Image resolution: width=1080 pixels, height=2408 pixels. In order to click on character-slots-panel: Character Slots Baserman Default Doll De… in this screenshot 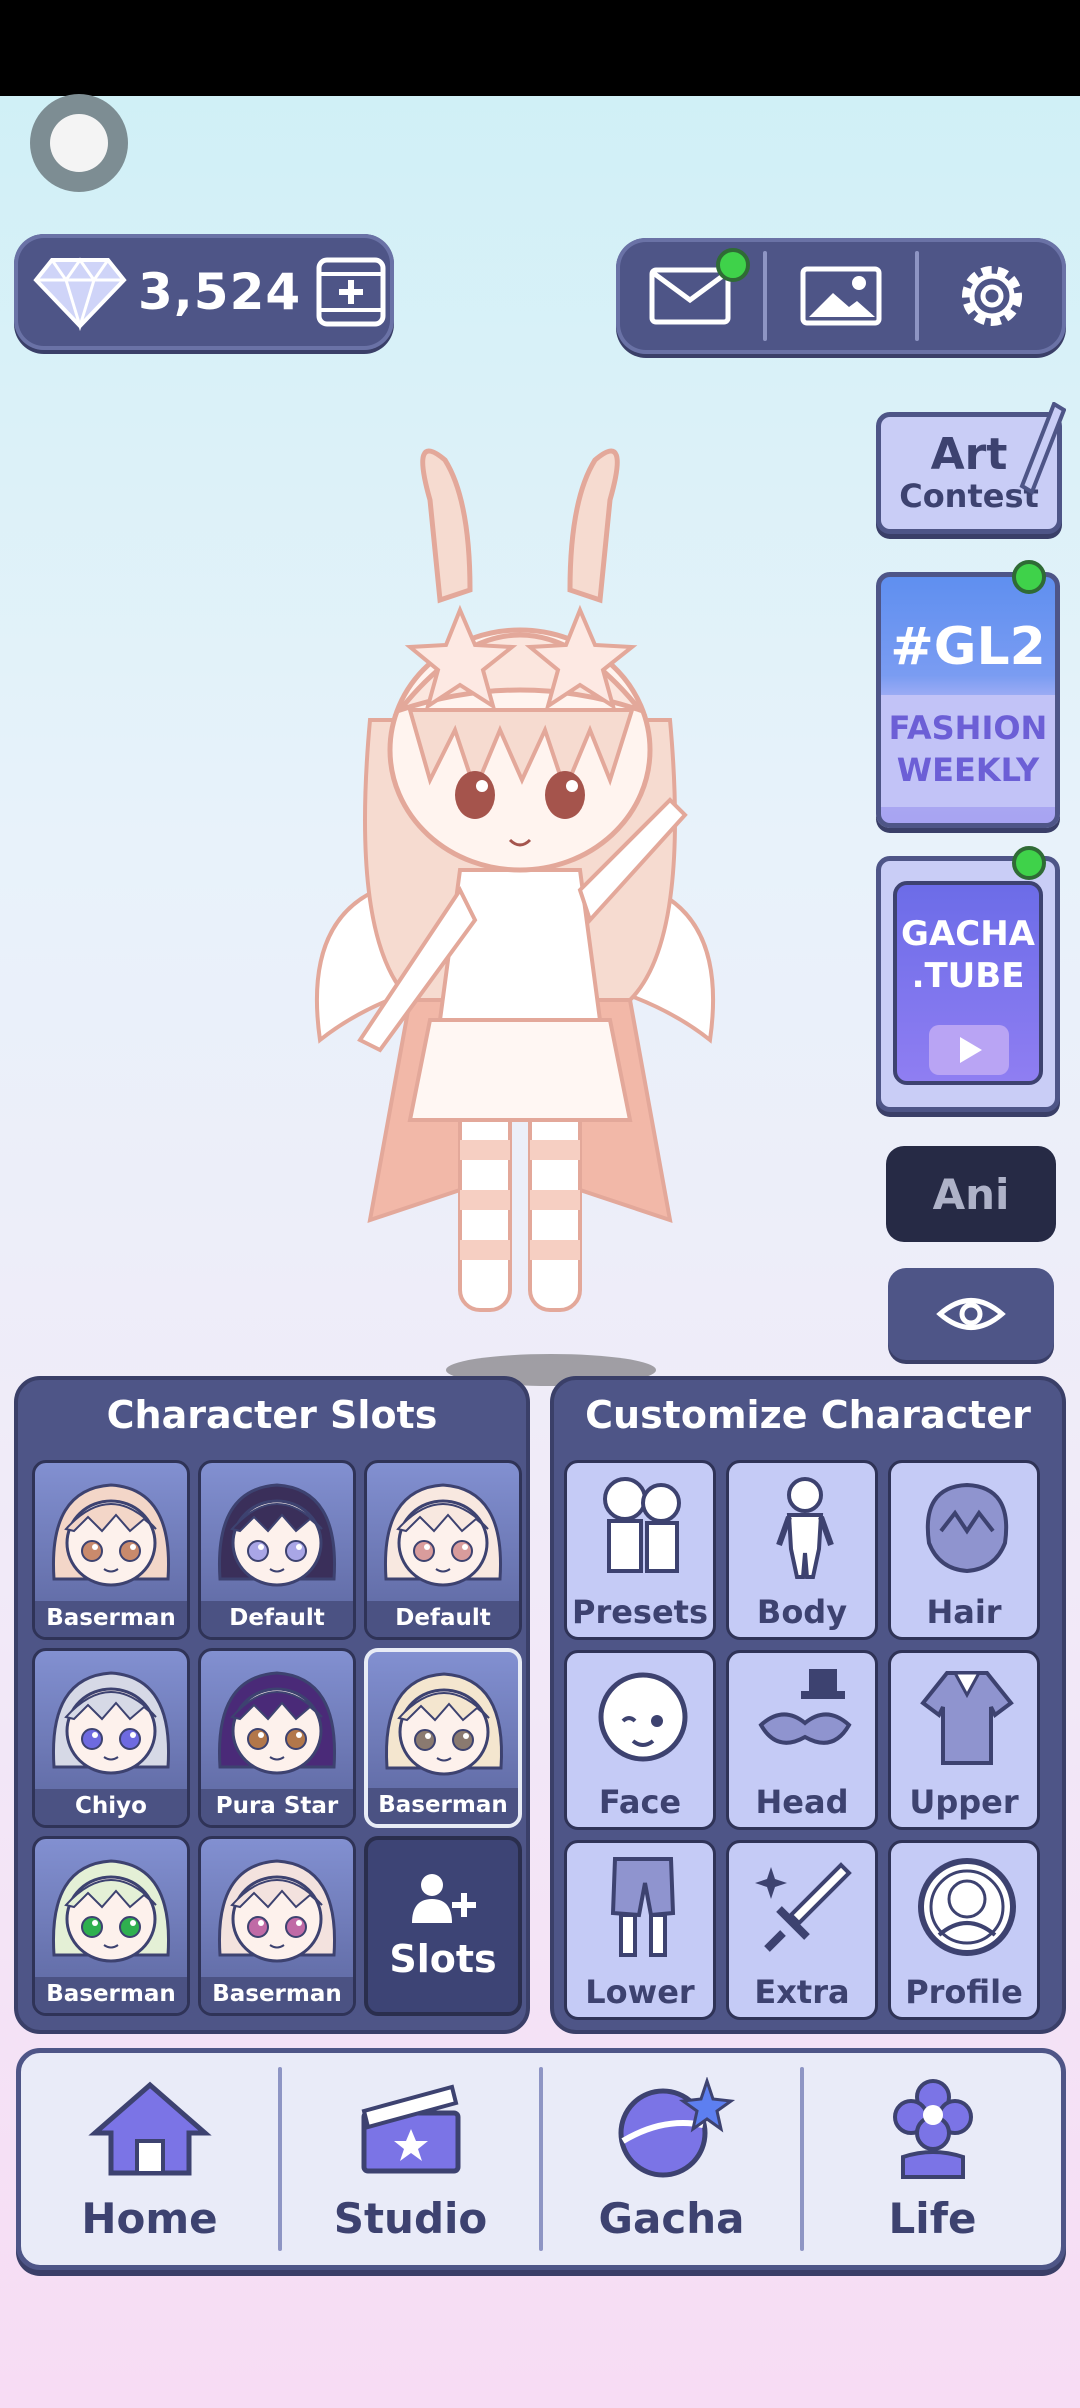, I will do `click(272, 1705)`.